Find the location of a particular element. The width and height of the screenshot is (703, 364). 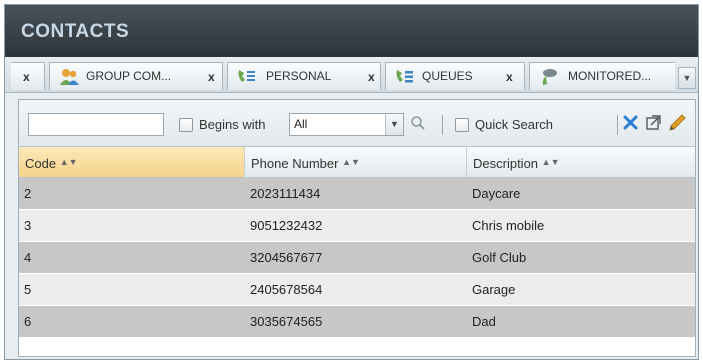

window-header: CONTACTS is located at coordinates (351, 31).